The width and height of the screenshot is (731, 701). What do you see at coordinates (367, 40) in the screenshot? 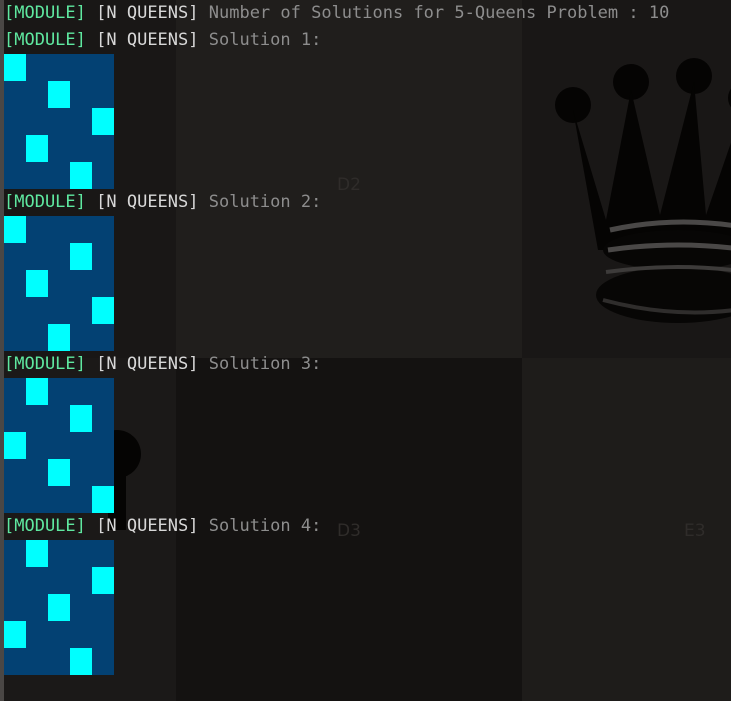
I see `log-line-solution: [MODULE] [N QUEENS] Solution 1:` at bounding box center [367, 40].